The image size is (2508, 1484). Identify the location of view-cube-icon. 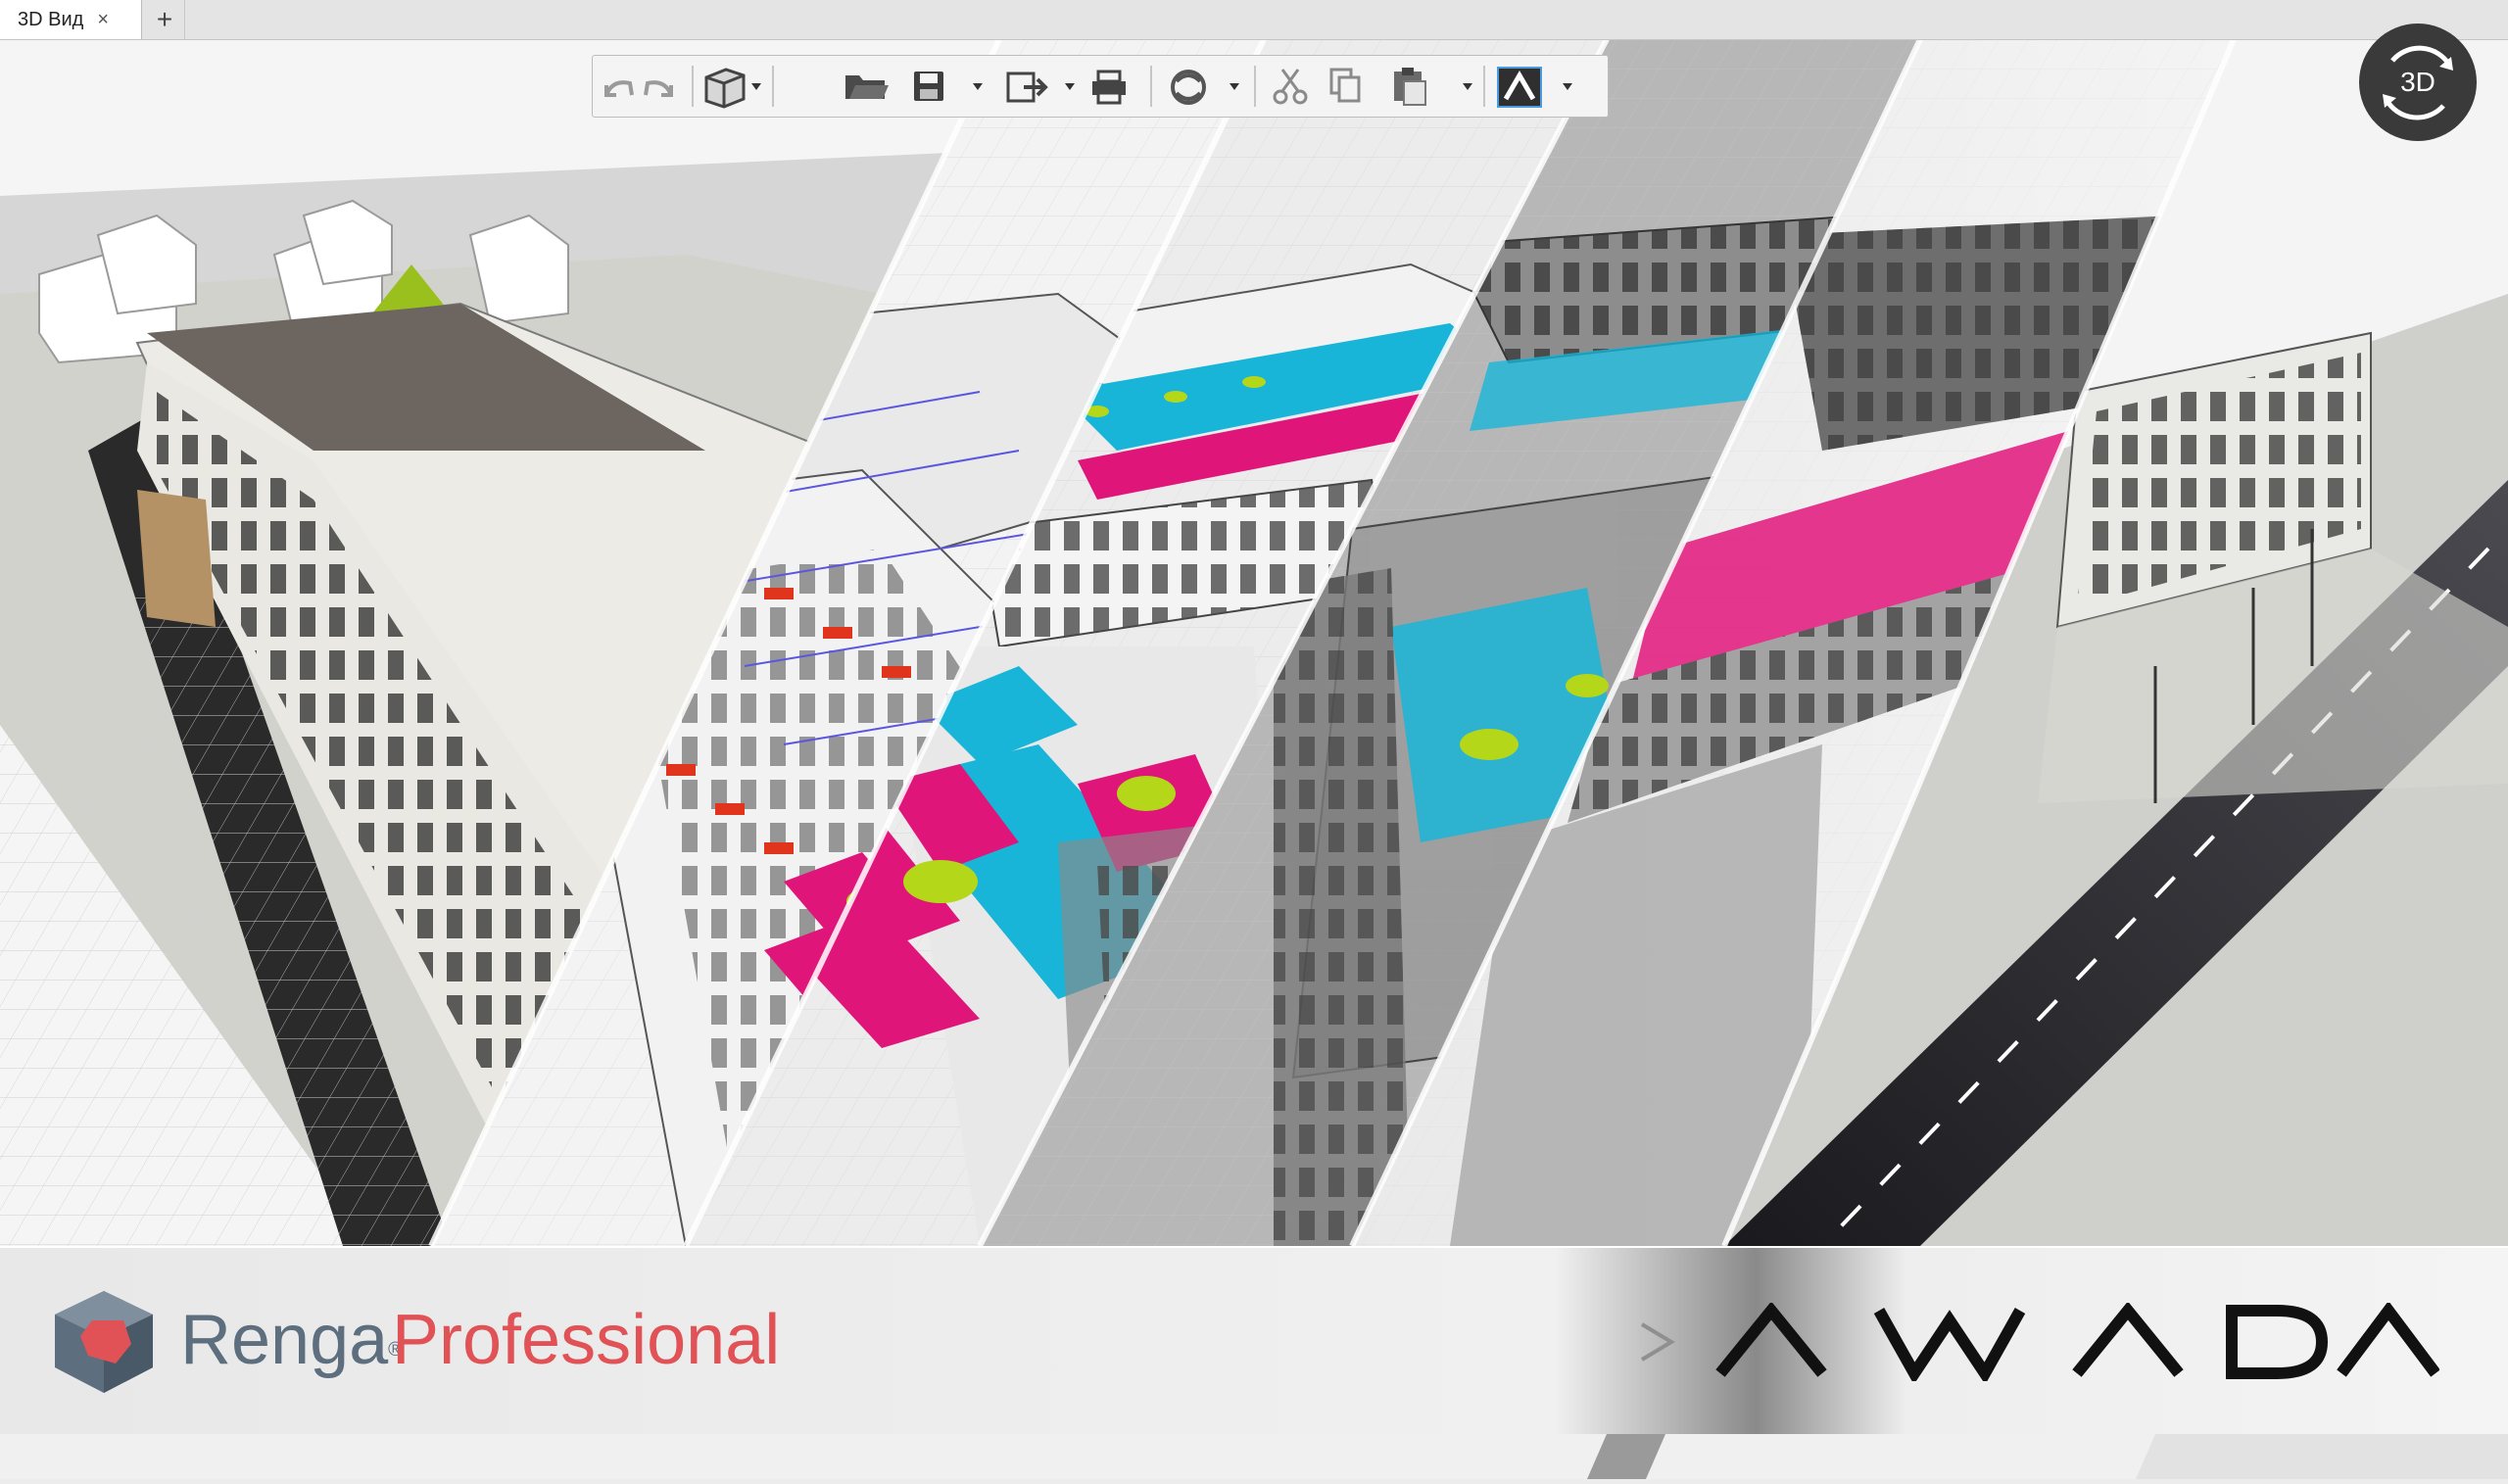
(725, 88).